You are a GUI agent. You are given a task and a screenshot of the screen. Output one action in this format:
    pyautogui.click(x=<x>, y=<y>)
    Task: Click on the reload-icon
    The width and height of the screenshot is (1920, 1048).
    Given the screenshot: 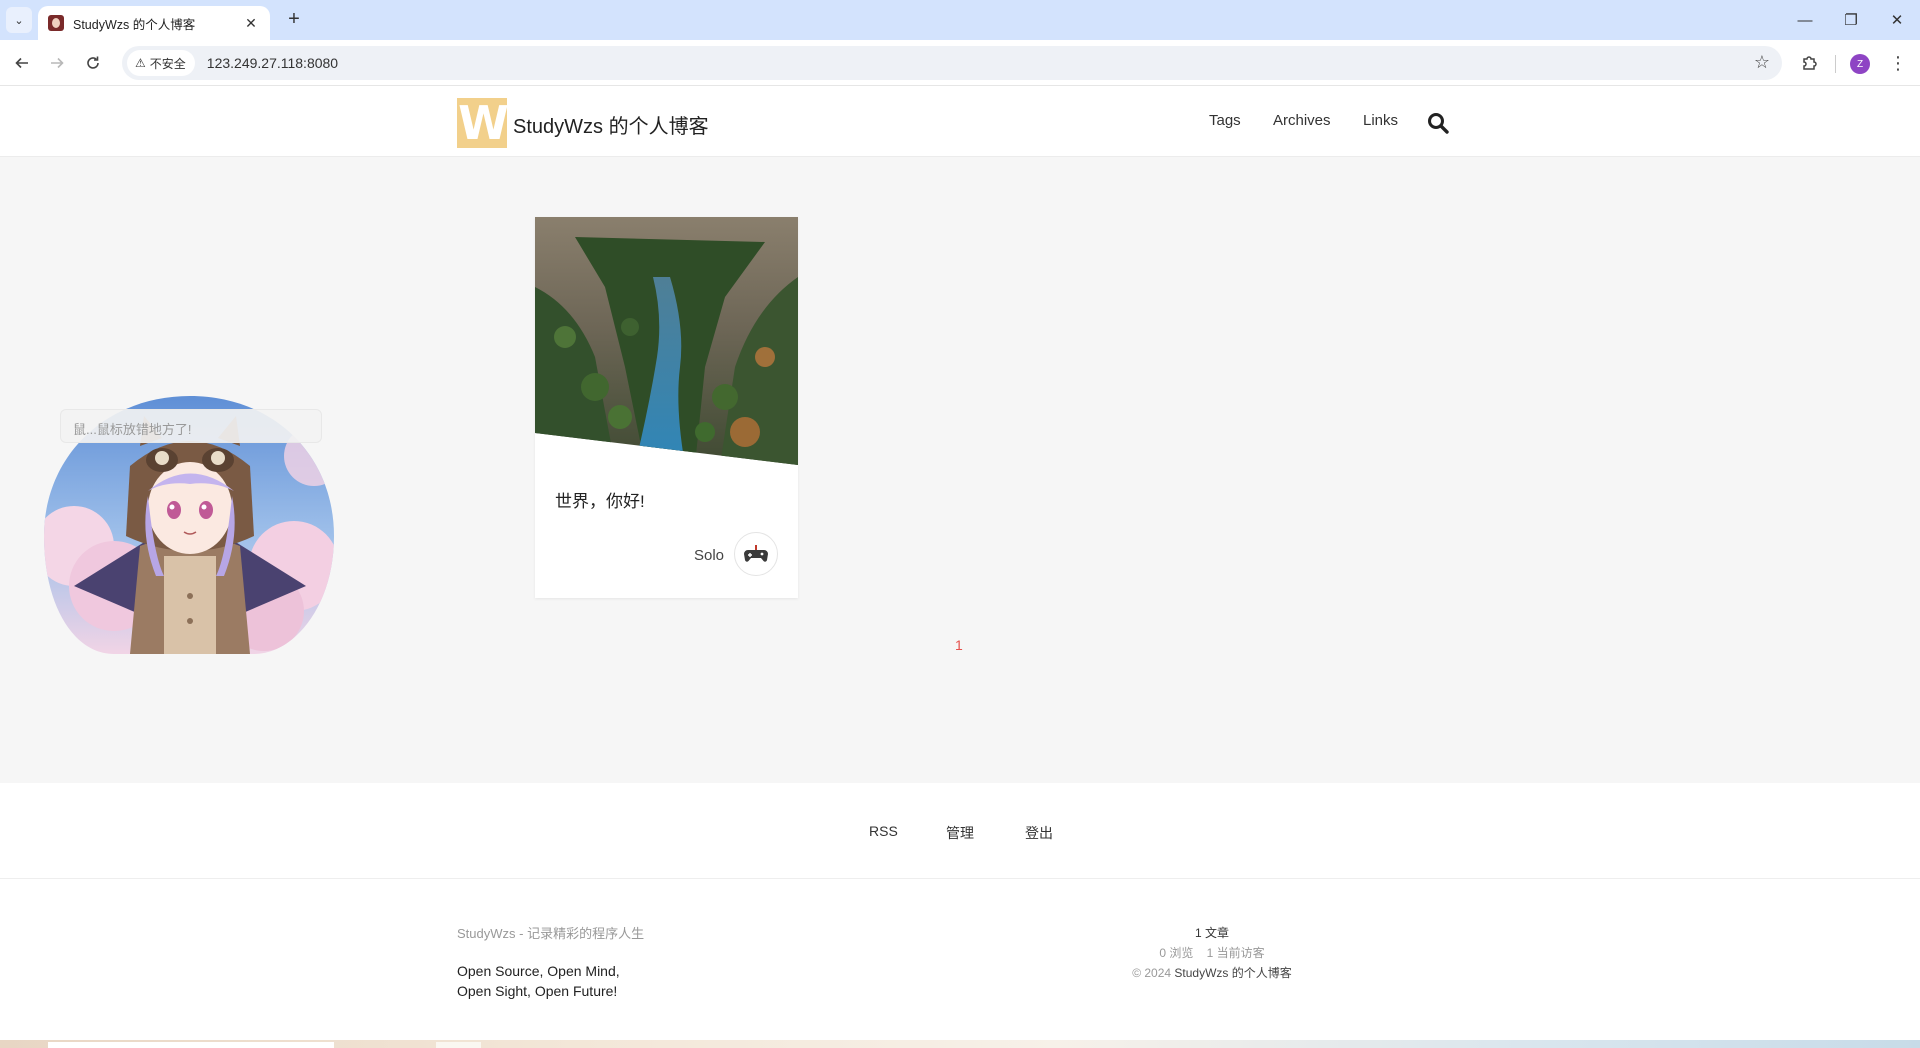 What is the action you would take?
    pyautogui.click(x=93, y=62)
    